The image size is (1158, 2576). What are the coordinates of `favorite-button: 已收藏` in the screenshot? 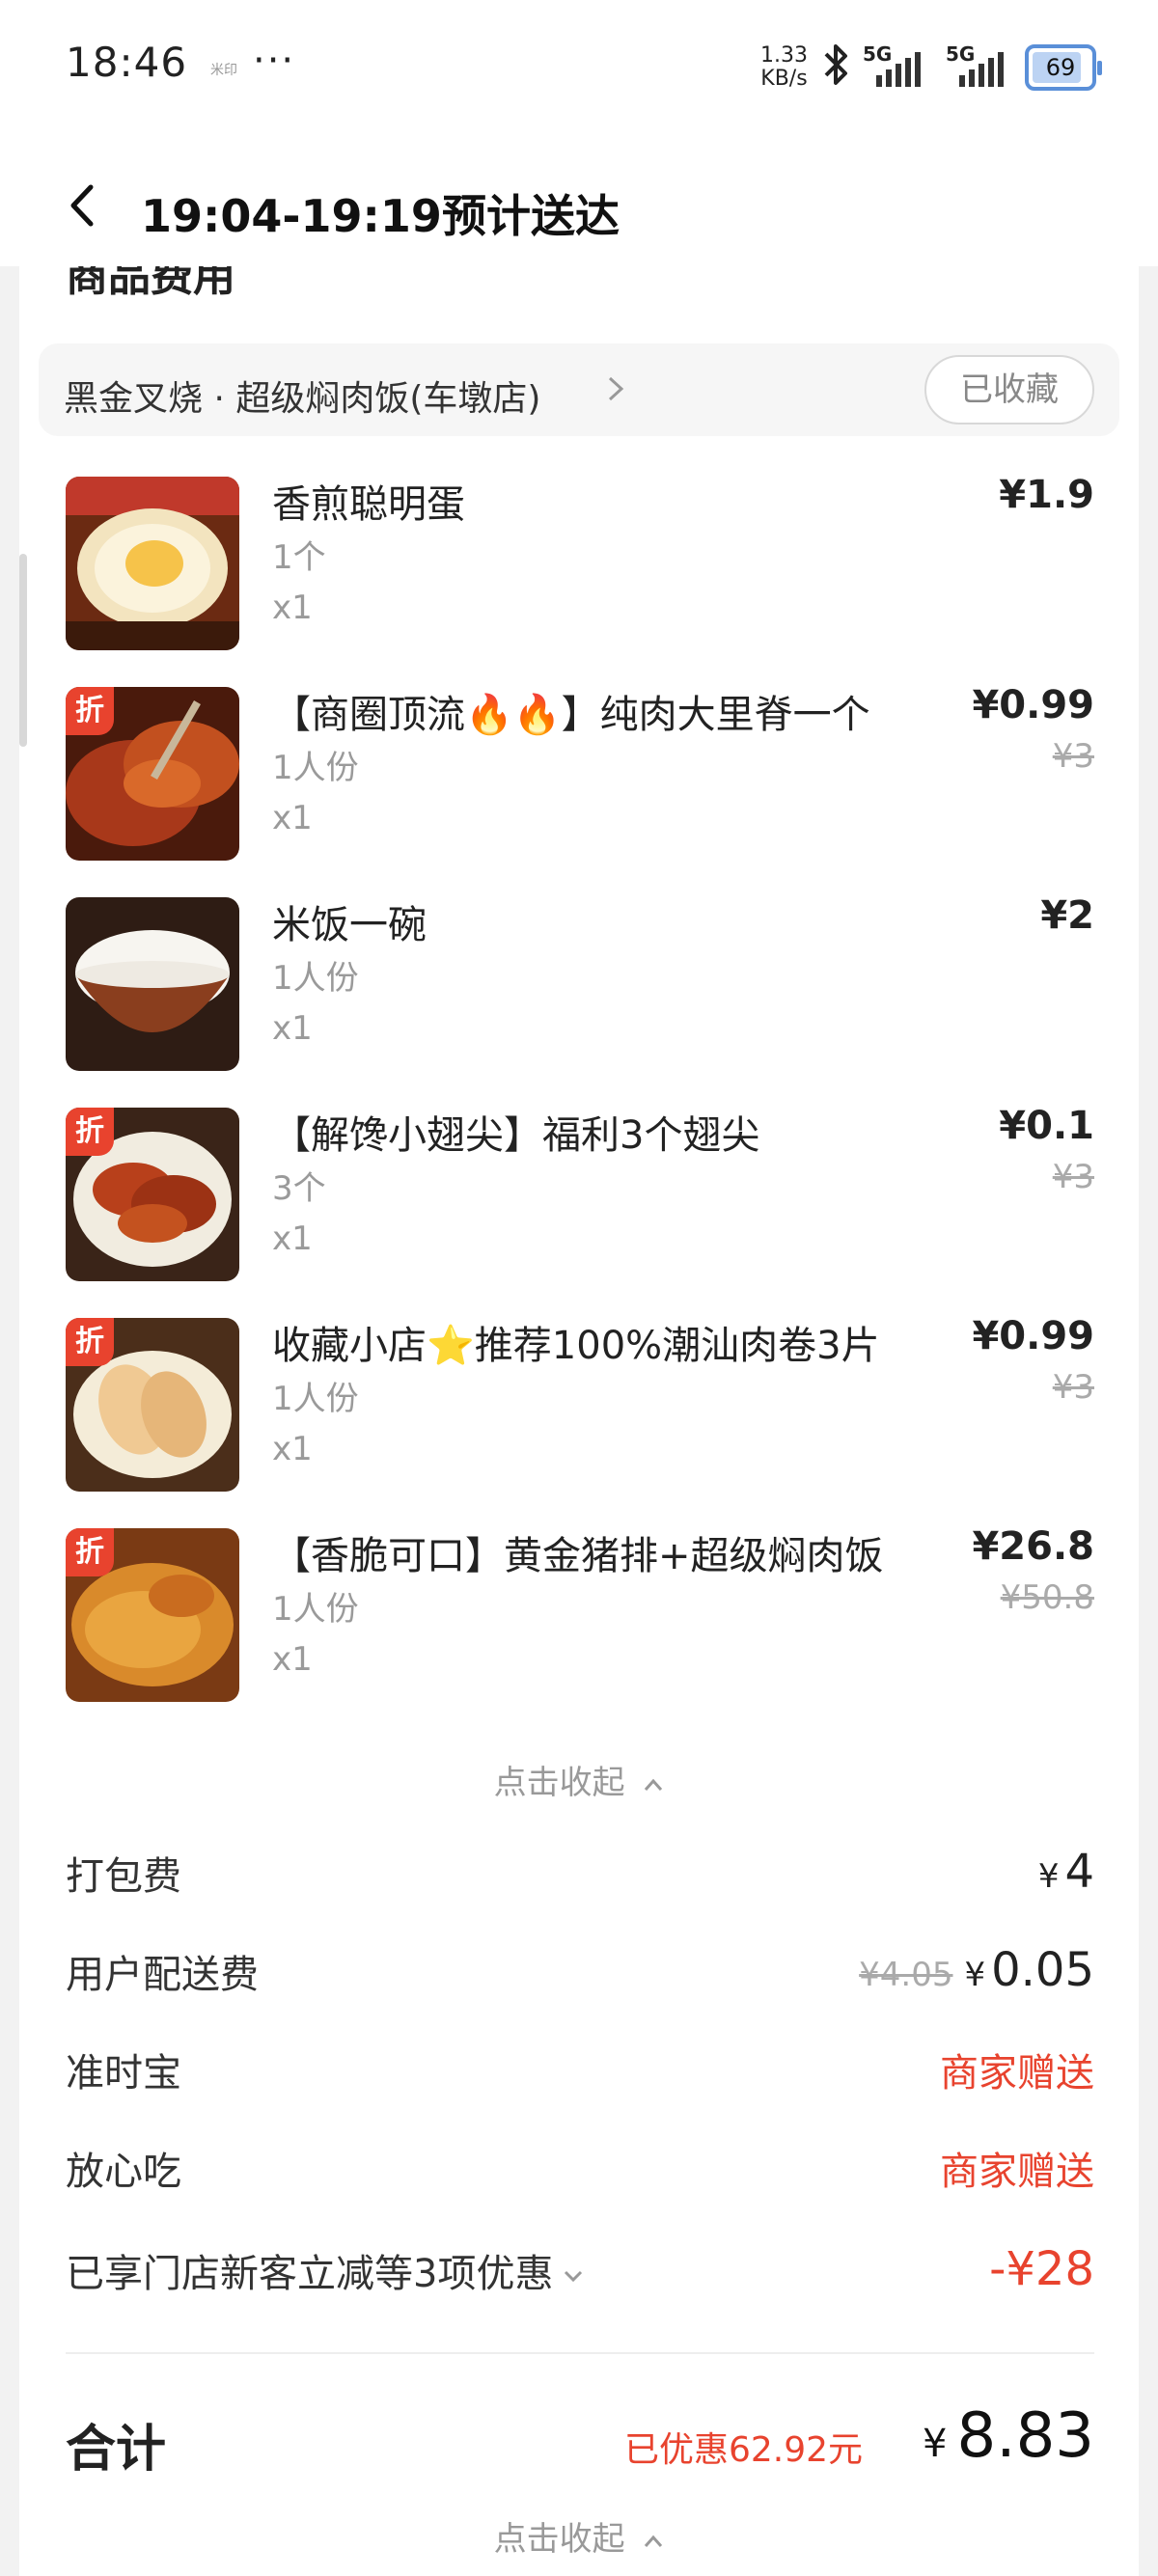 It's located at (1009, 390).